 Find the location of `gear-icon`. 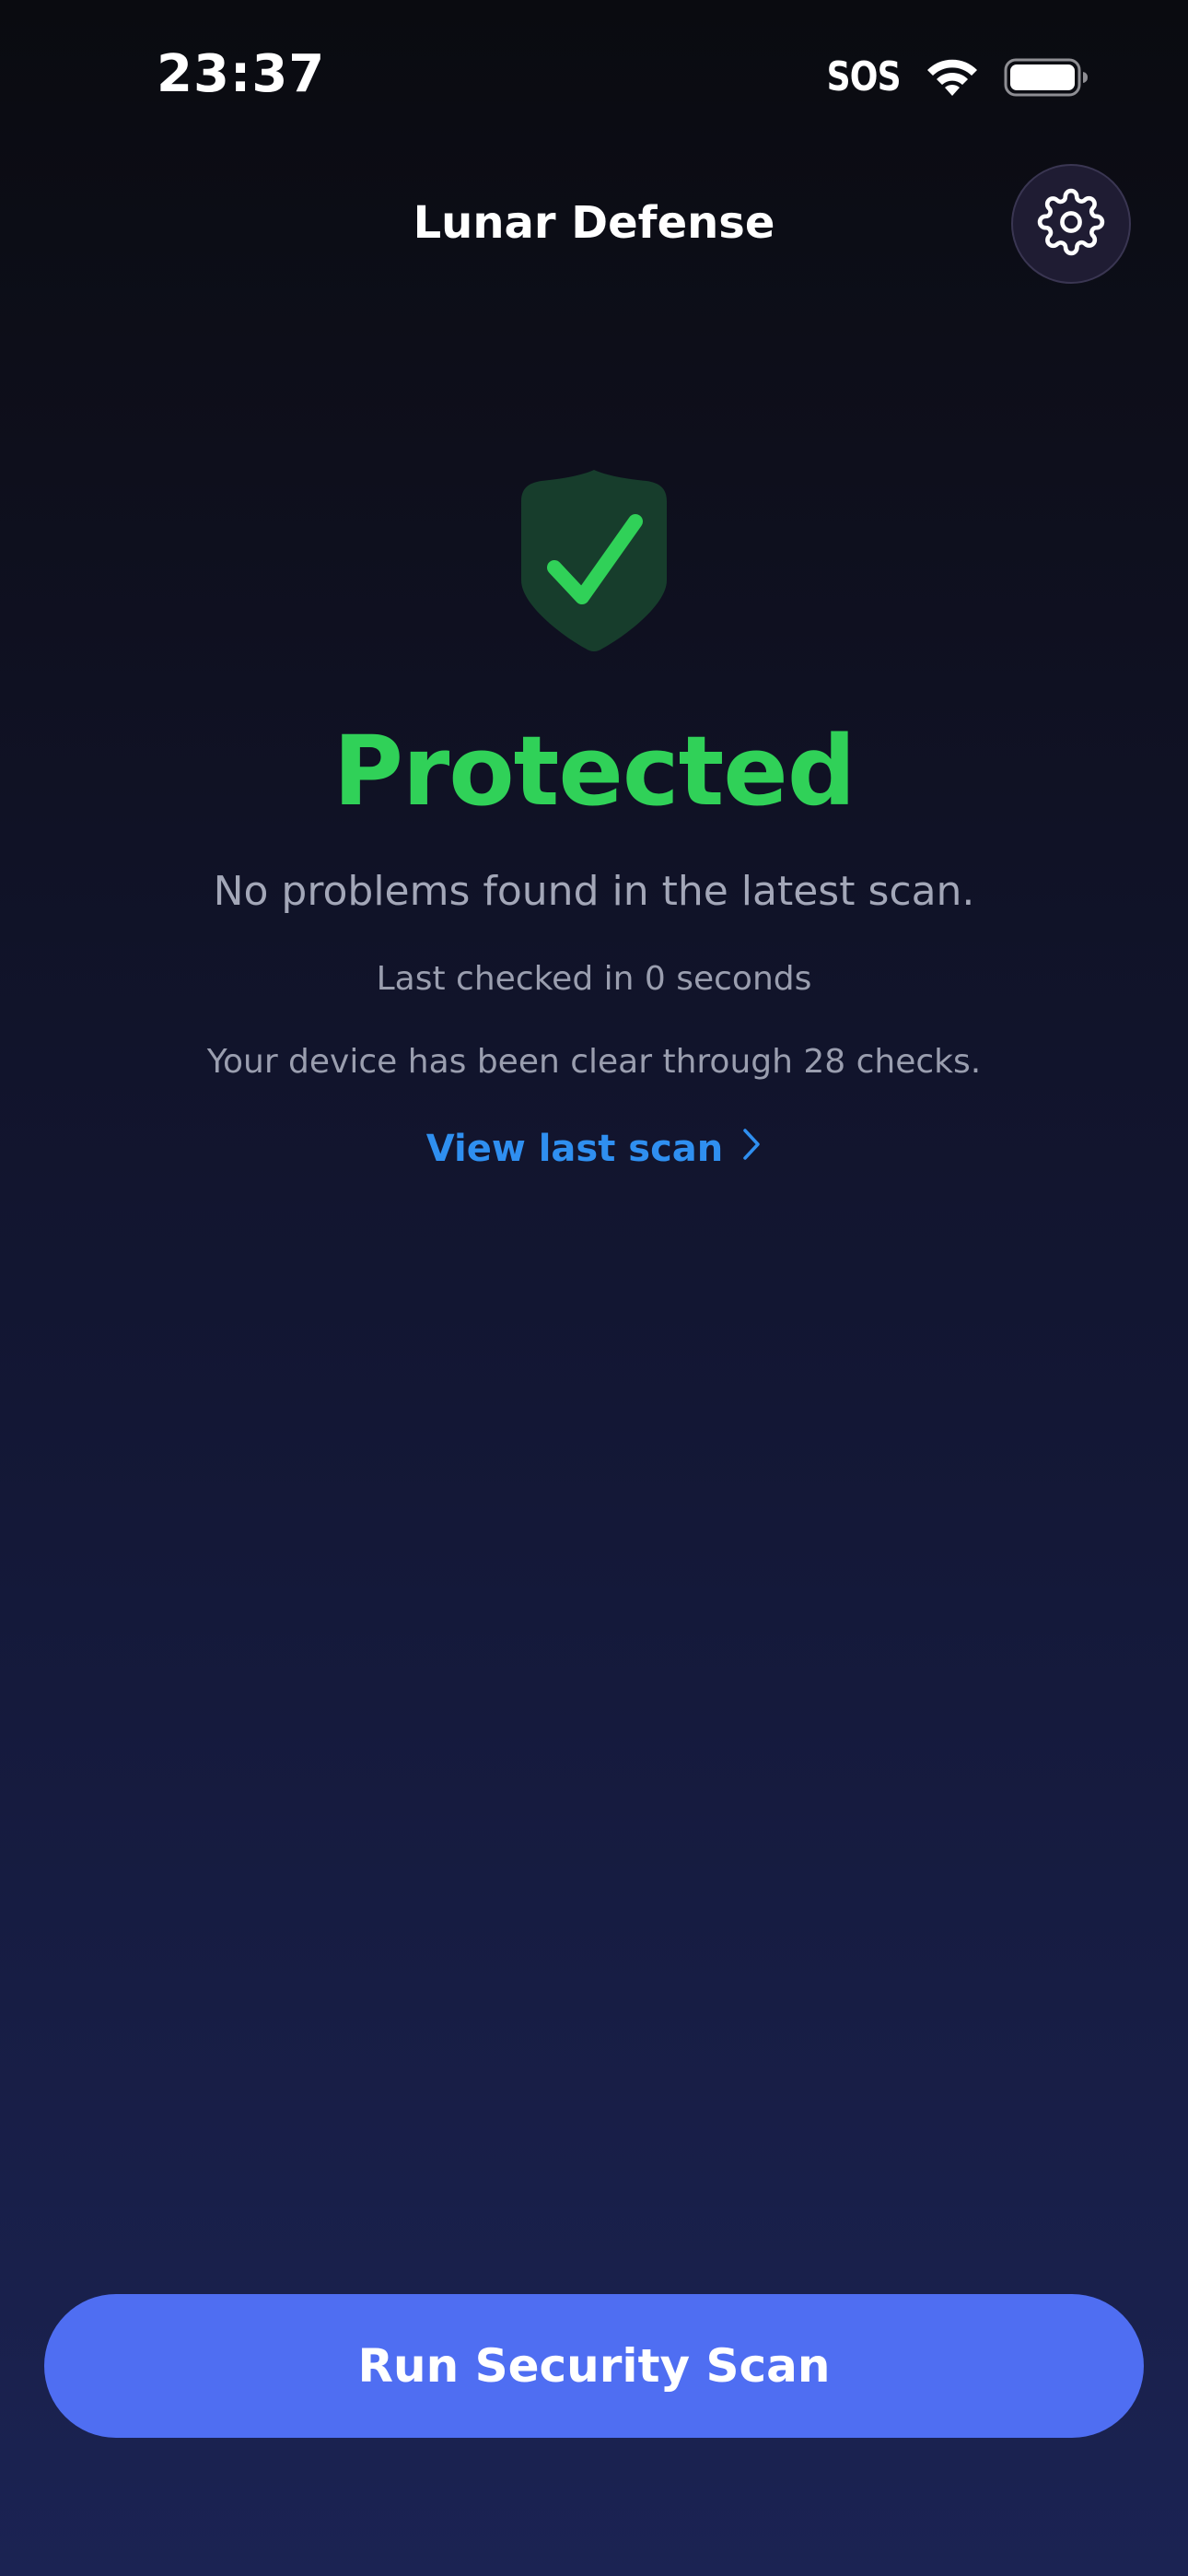

gear-icon is located at coordinates (1071, 224).